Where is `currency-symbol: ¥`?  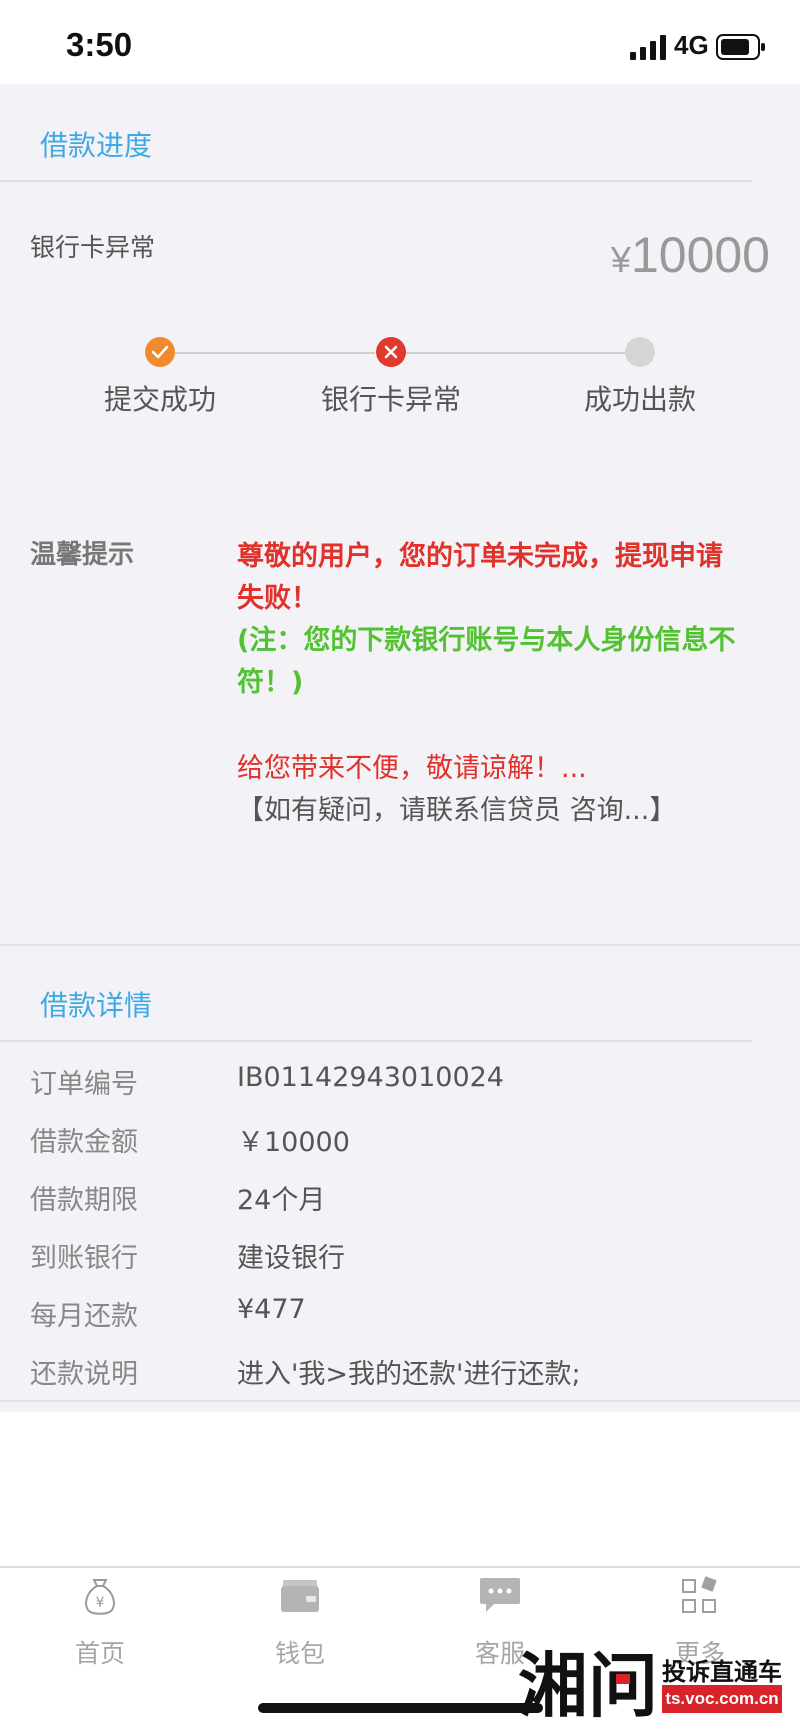
currency-symbol: ¥ is located at coordinates (620, 259).